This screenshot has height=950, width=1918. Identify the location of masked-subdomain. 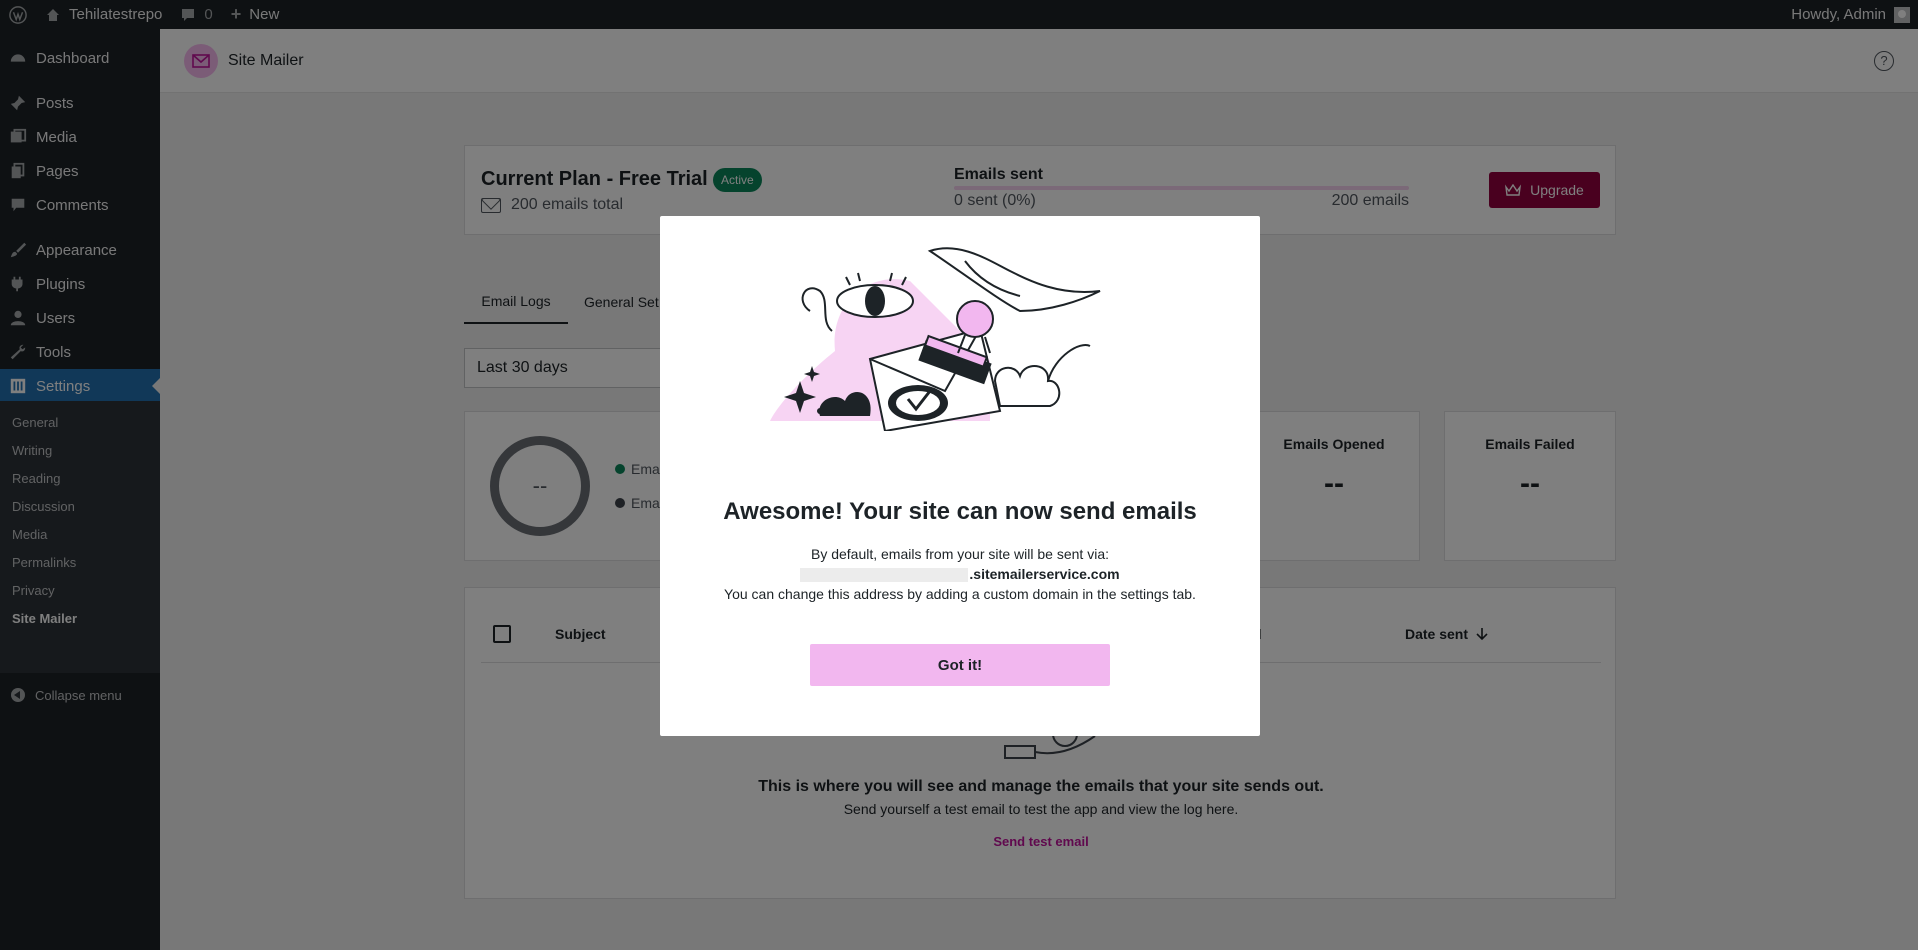
(884, 575).